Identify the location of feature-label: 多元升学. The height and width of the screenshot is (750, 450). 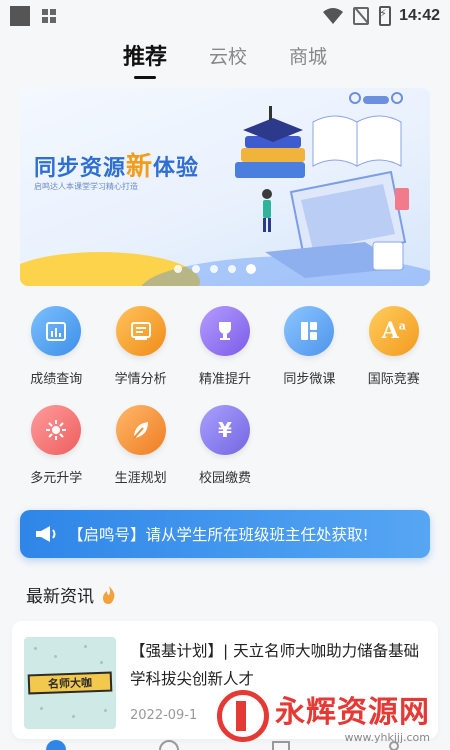
(56, 478).